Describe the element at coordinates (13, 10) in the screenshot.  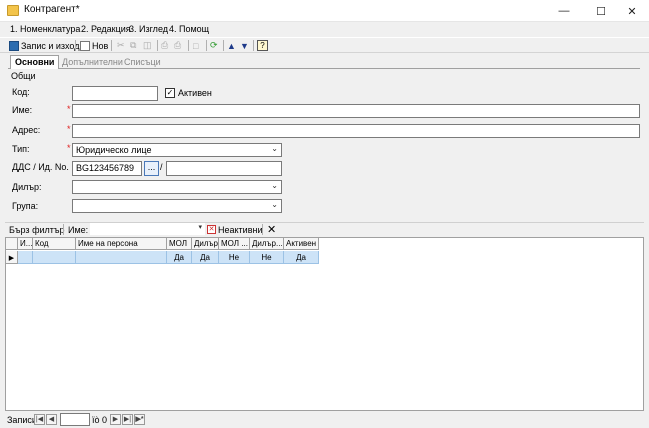
I see `folder-icon` at that location.